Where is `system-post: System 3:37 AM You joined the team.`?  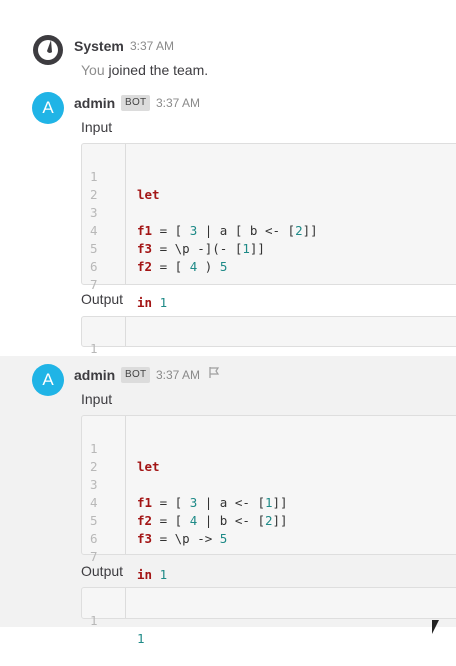
system-post: System 3:37 AM You joined the team. is located at coordinates (228, 44).